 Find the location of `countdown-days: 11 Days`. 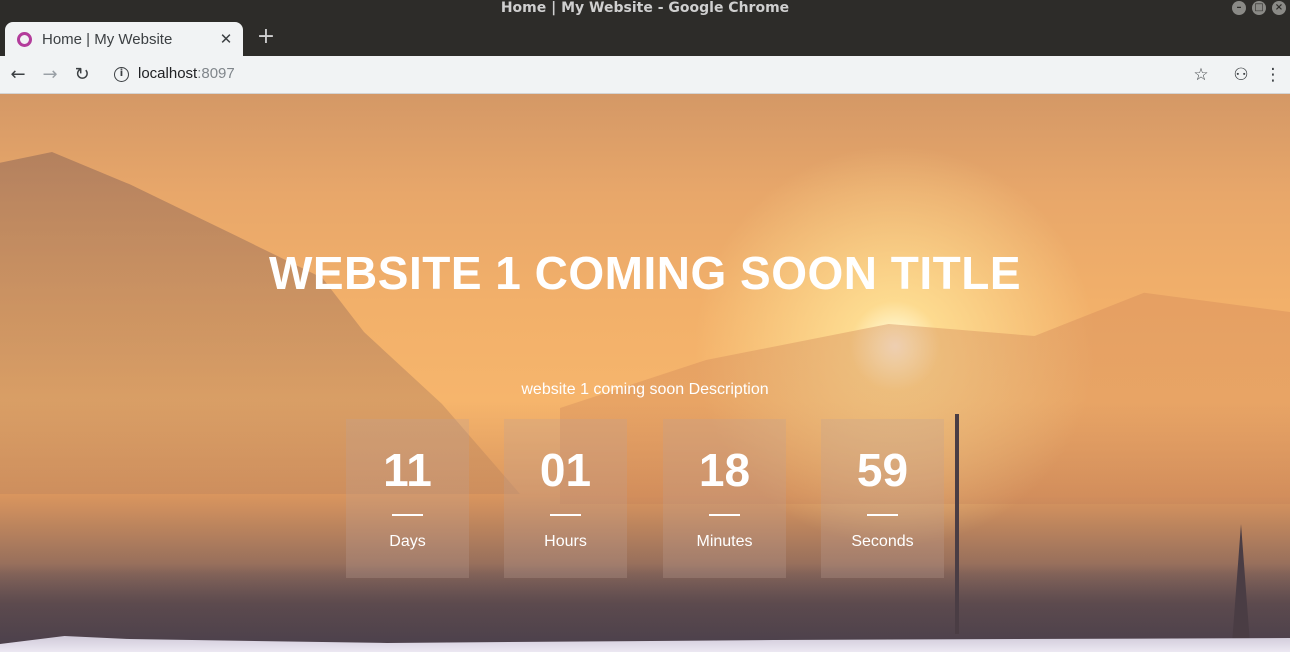

countdown-days: 11 Days is located at coordinates (407, 498).